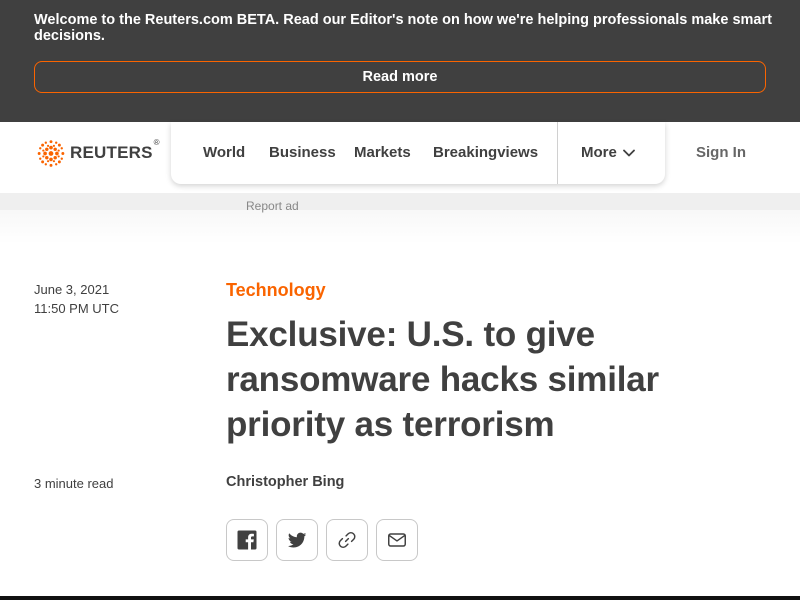 The image size is (800, 600). I want to click on nav-divider, so click(557, 153).